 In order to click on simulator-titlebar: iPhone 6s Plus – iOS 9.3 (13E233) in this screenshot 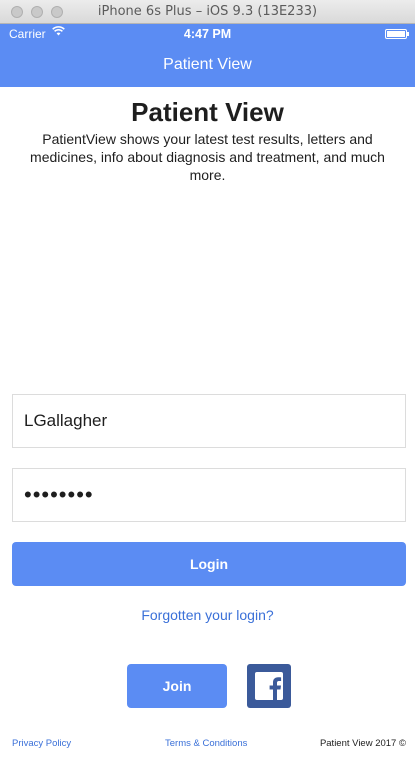, I will do `click(207, 12)`.